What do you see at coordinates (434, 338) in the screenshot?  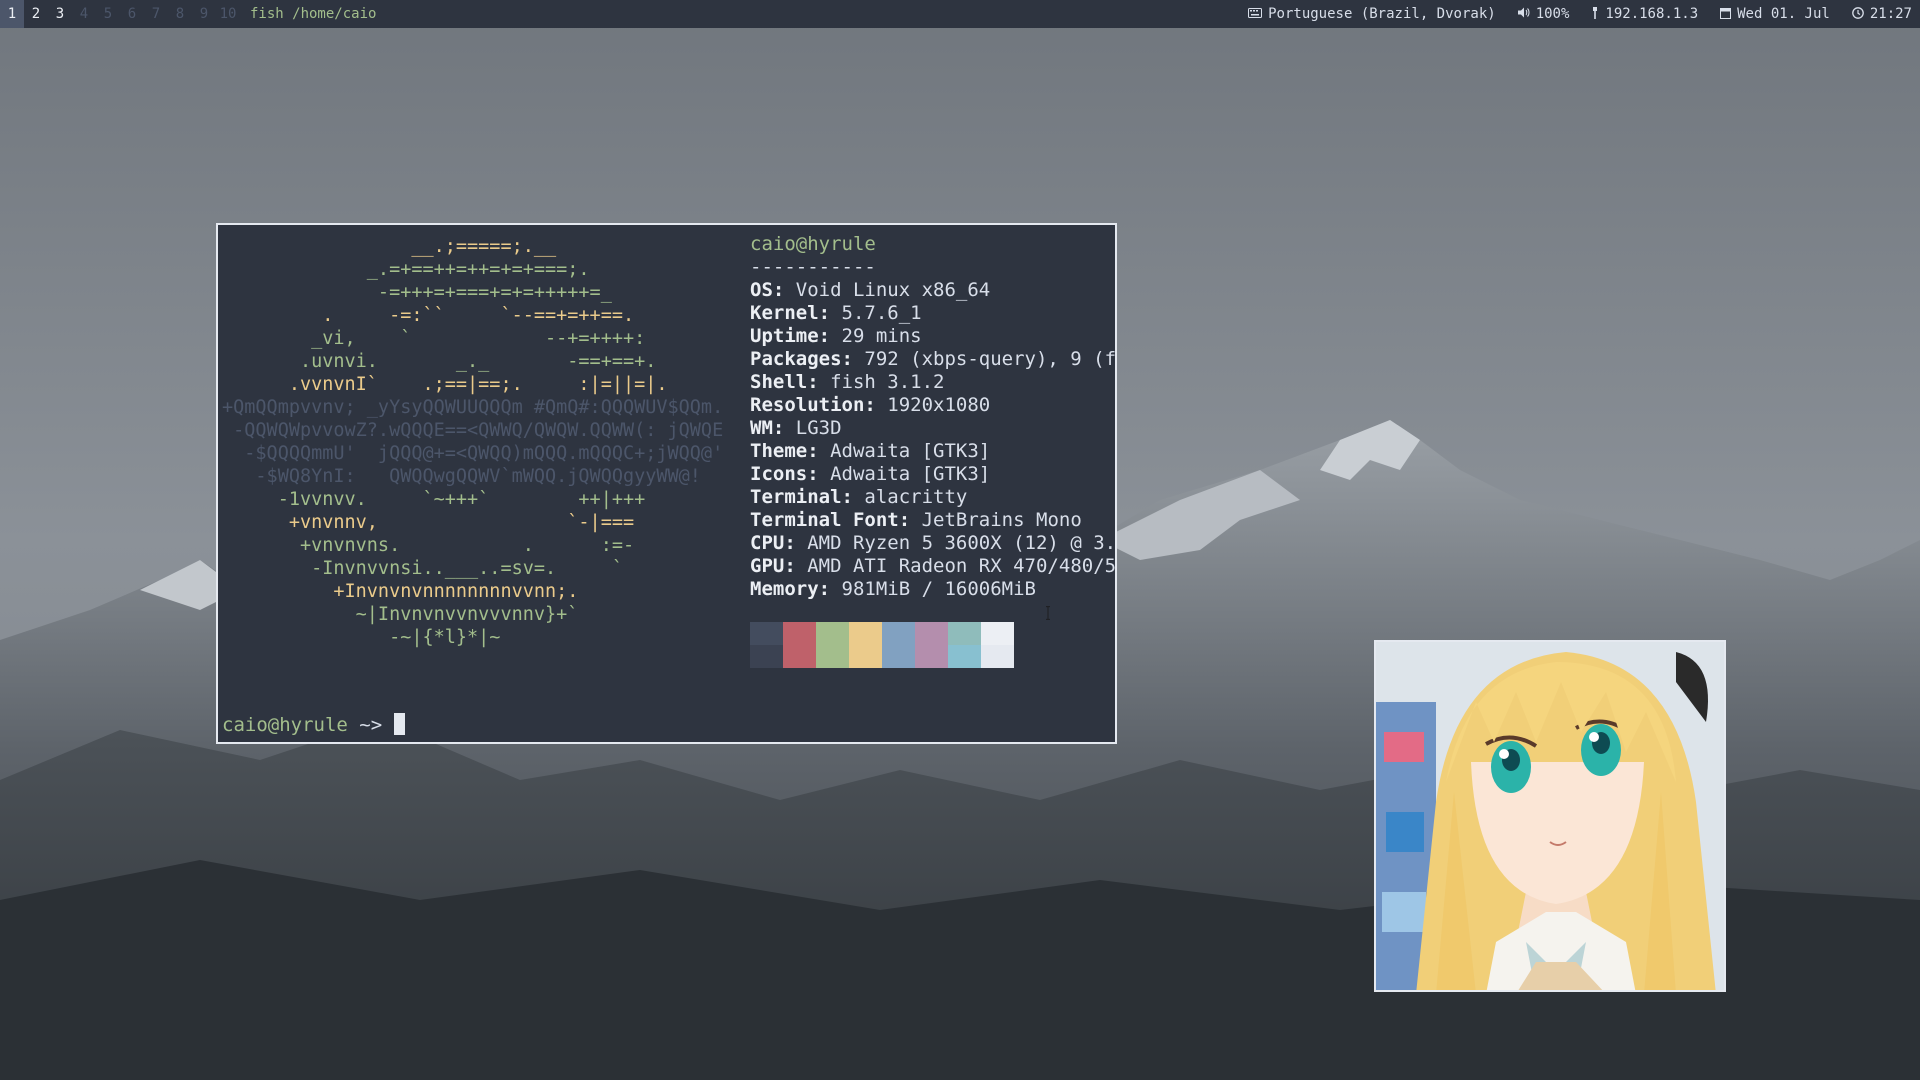 I see `ascii-line: _vi, ` --+=++++:` at bounding box center [434, 338].